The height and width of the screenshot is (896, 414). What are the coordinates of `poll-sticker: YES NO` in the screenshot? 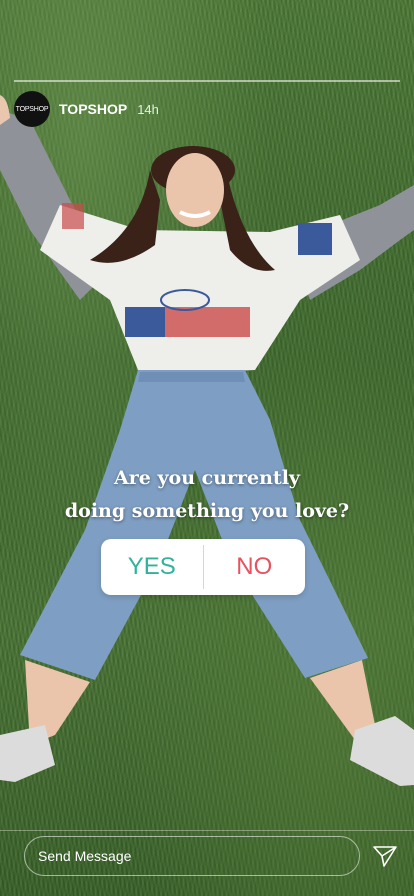 It's located at (203, 567).